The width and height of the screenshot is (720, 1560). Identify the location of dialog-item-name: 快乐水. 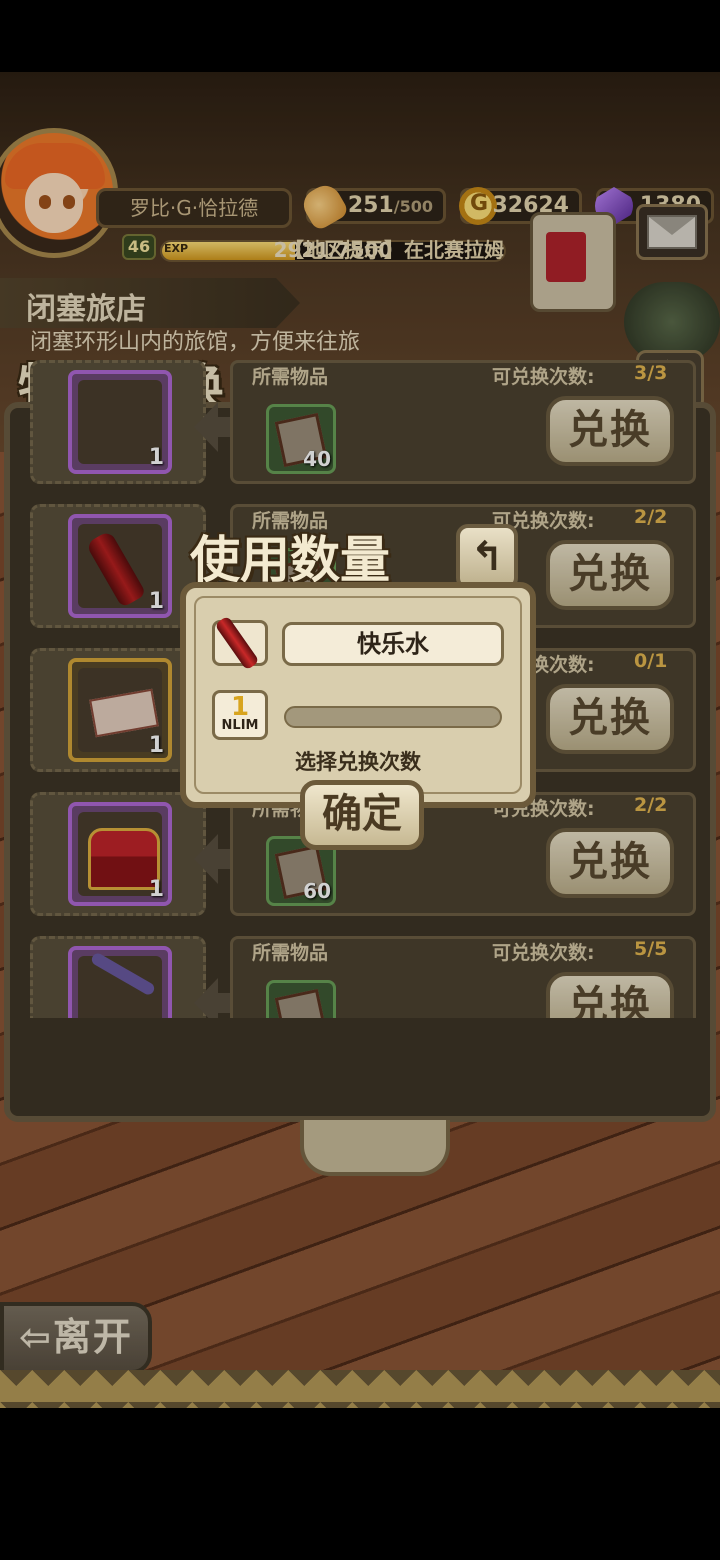
(393, 644).